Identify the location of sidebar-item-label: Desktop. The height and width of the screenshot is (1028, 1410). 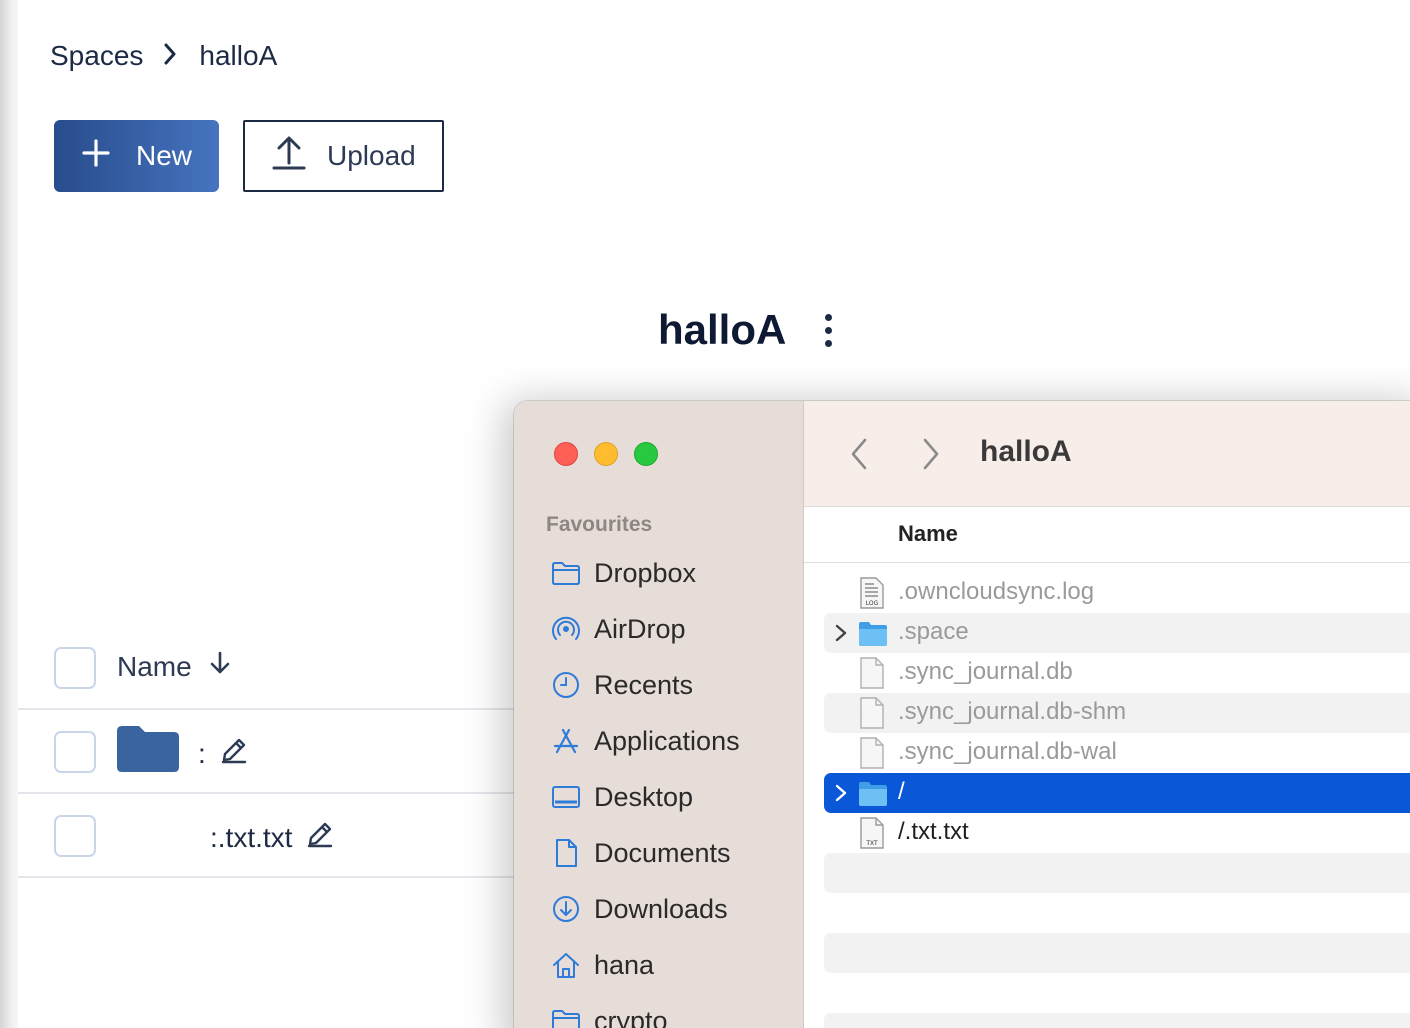
(644, 796).